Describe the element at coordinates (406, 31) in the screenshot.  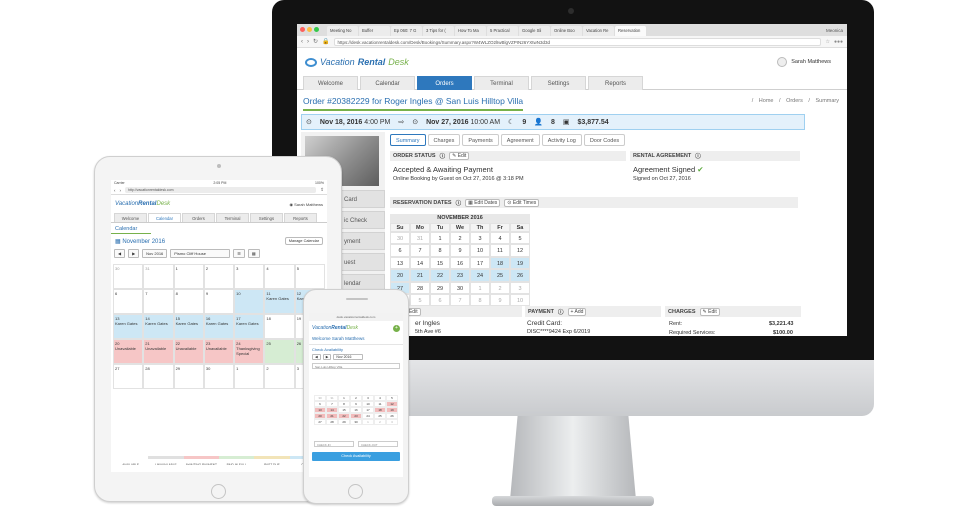
I see `browser-tab: Ep 060: 7 G` at that location.